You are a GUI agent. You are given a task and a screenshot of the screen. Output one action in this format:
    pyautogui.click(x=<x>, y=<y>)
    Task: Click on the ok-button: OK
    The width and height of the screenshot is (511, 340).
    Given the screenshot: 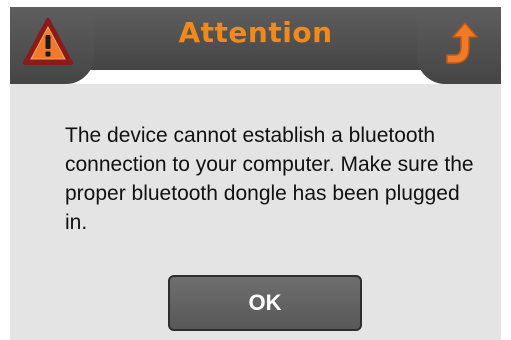 What is the action you would take?
    pyautogui.click(x=265, y=303)
    